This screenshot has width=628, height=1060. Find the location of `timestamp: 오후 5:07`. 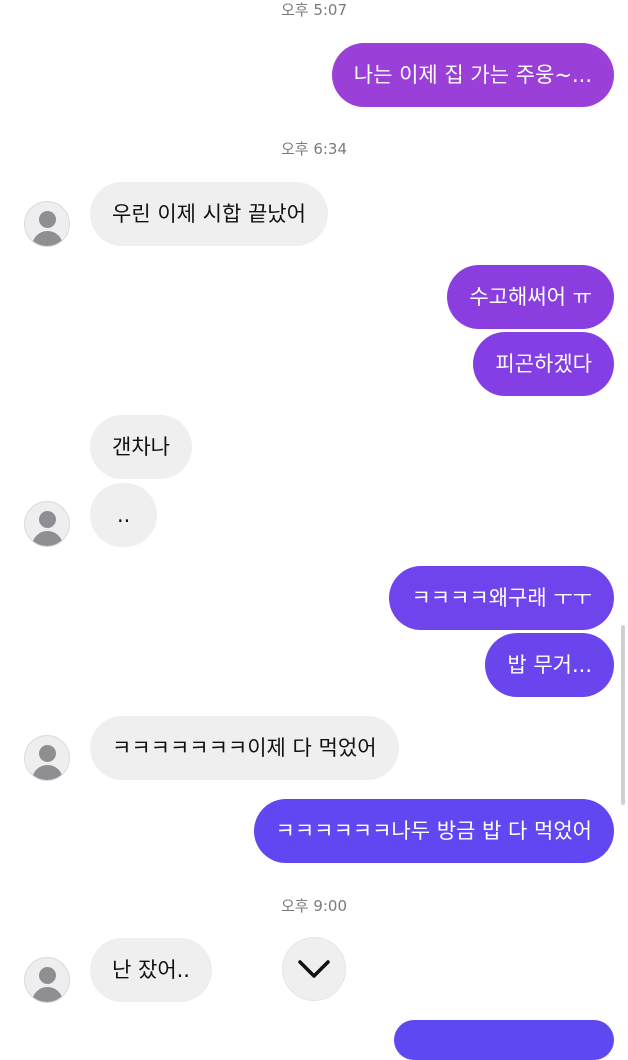

timestamp: 오후 5:07 is located at coordinates (314, 10).